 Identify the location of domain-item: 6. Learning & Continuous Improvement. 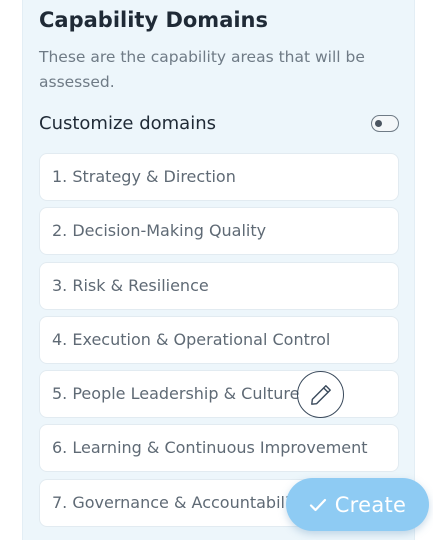
(219, 448).